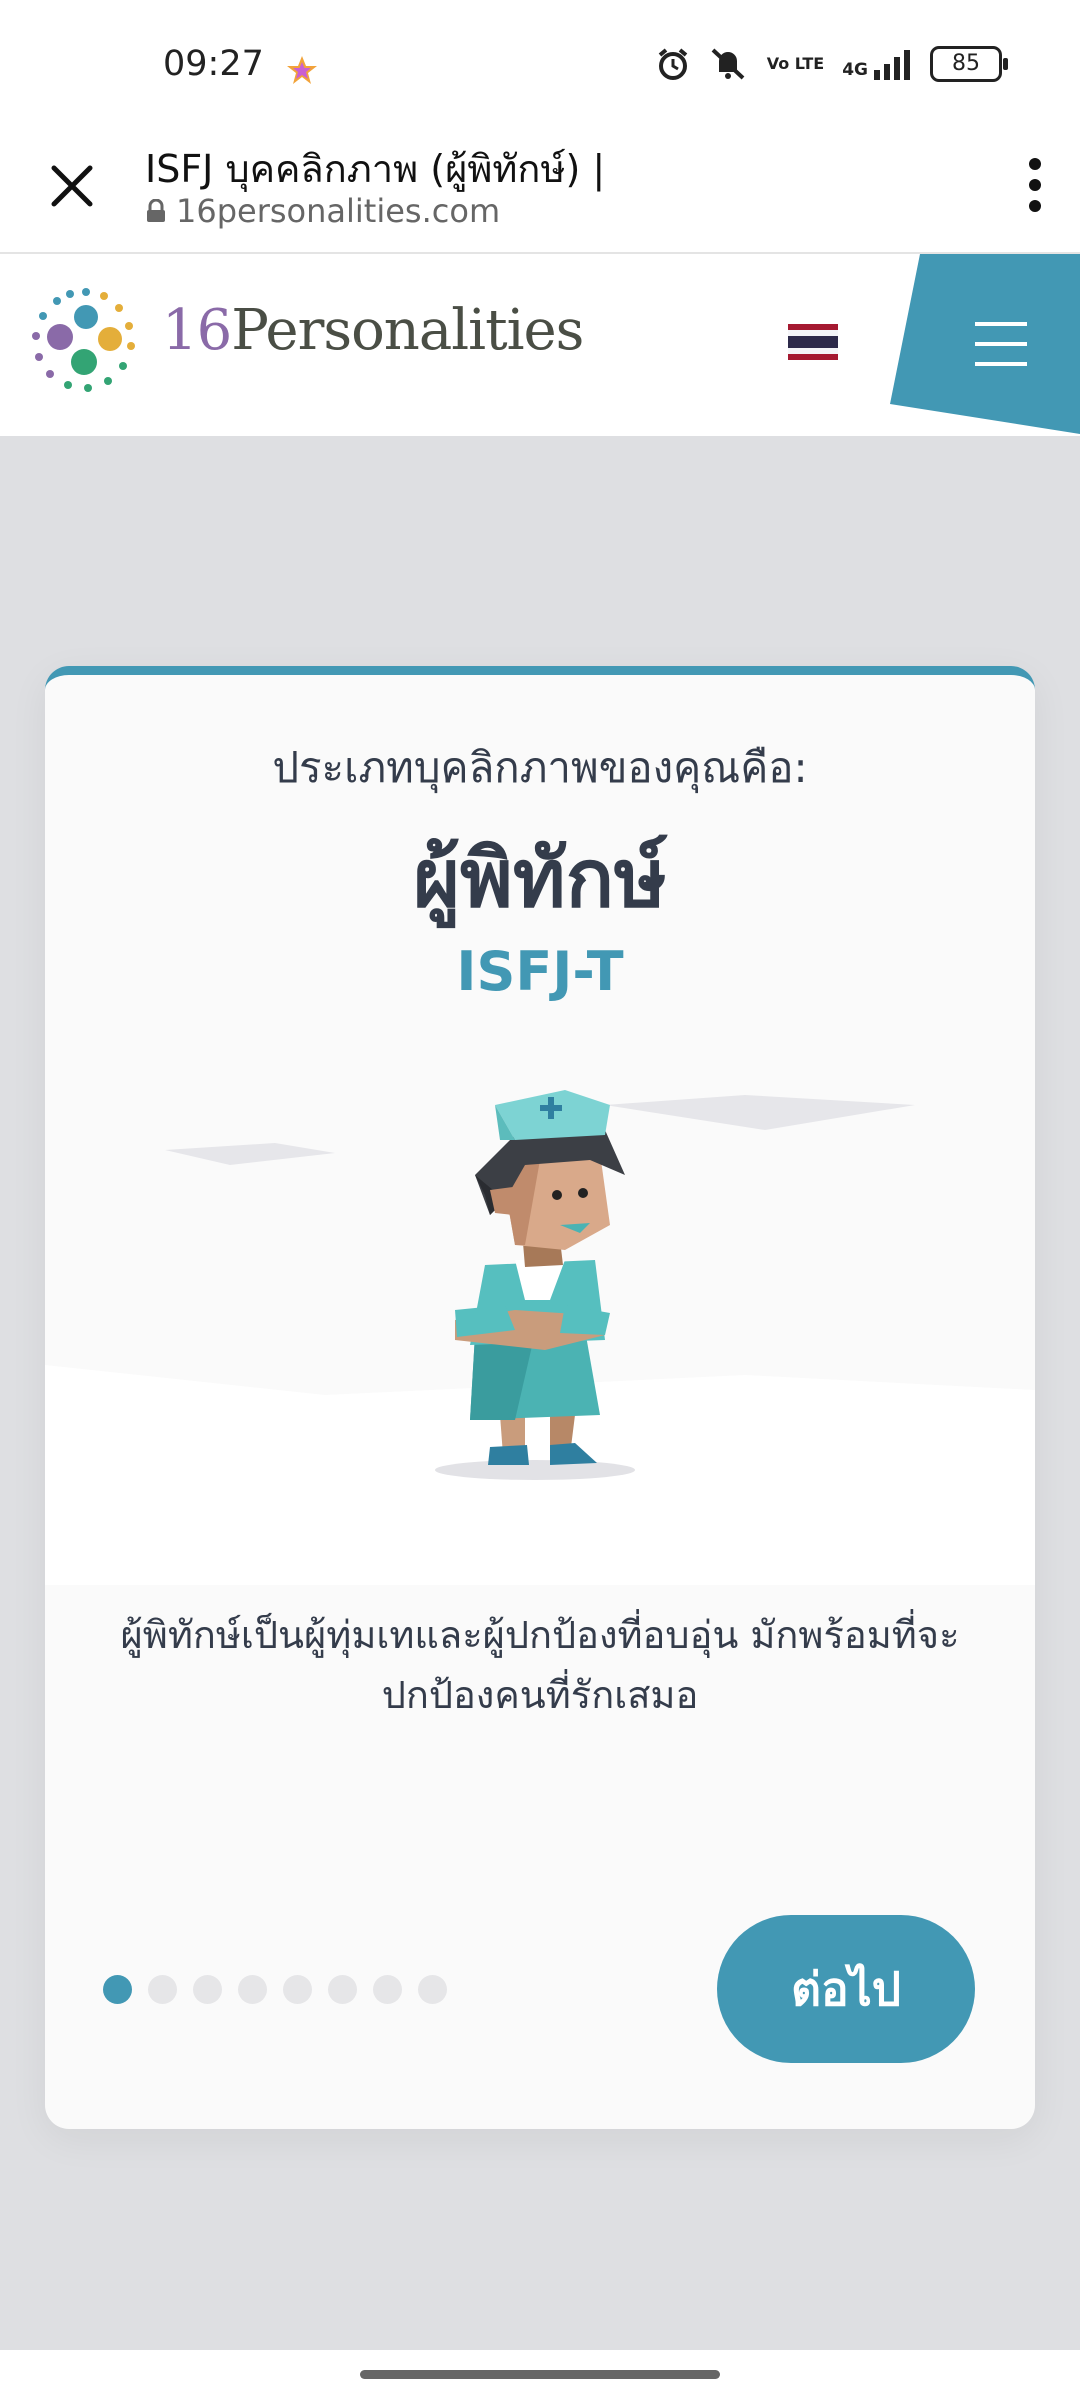 This screenshot has height=2400, width=1080. What do you see at coordinates (728, 64) in the screenshot?
I see `mute-icon` at bounding box center [728, 64].